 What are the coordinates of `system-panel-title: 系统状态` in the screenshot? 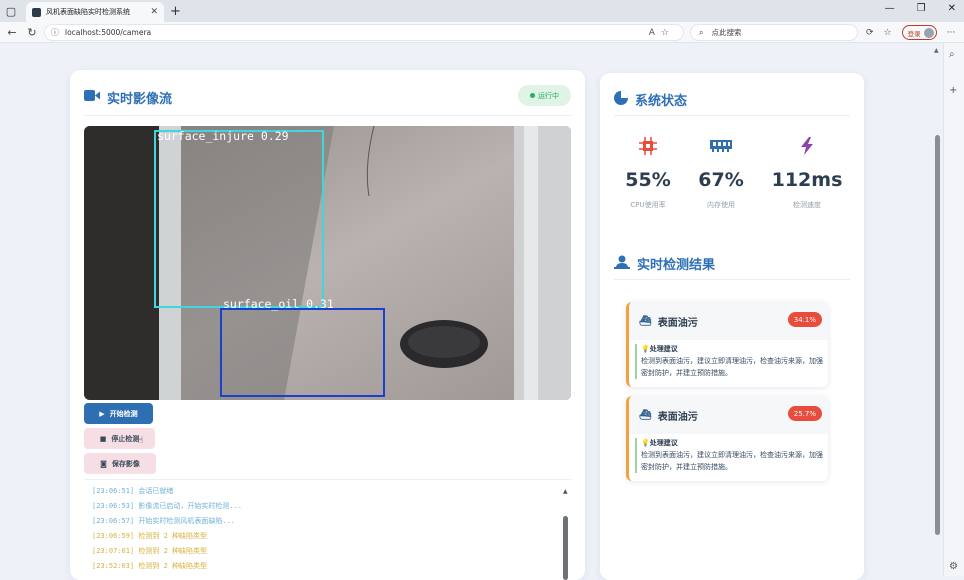 It's located at (650, 99).